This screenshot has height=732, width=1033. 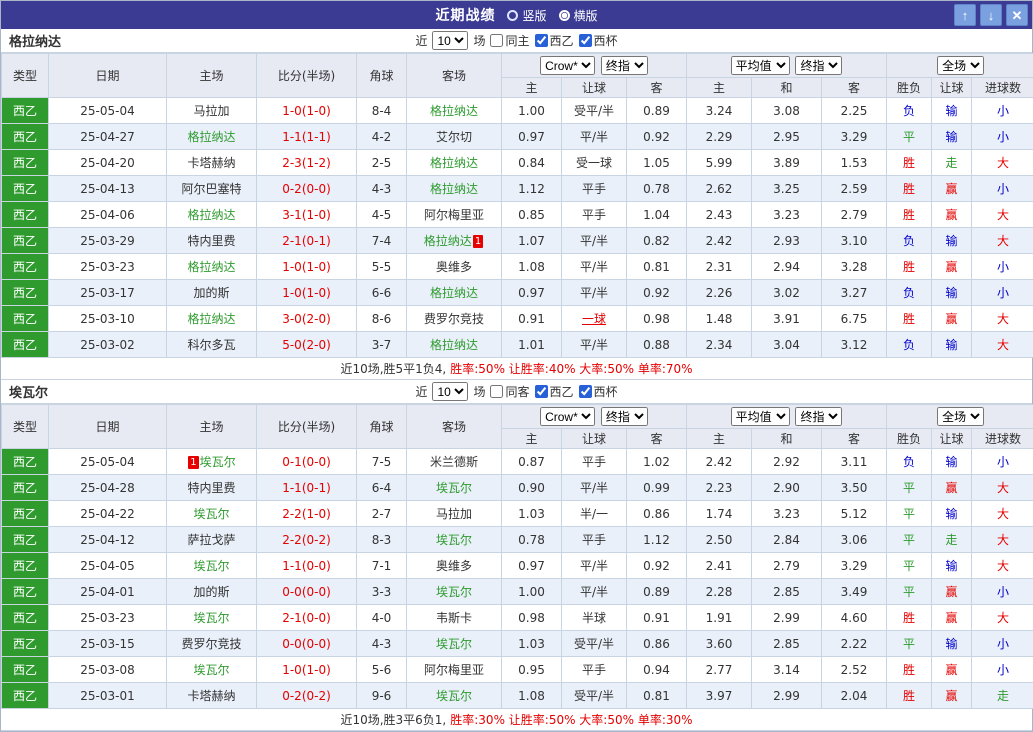 I want to click on match-date: 25-04-05, so click(x=108, y=566).